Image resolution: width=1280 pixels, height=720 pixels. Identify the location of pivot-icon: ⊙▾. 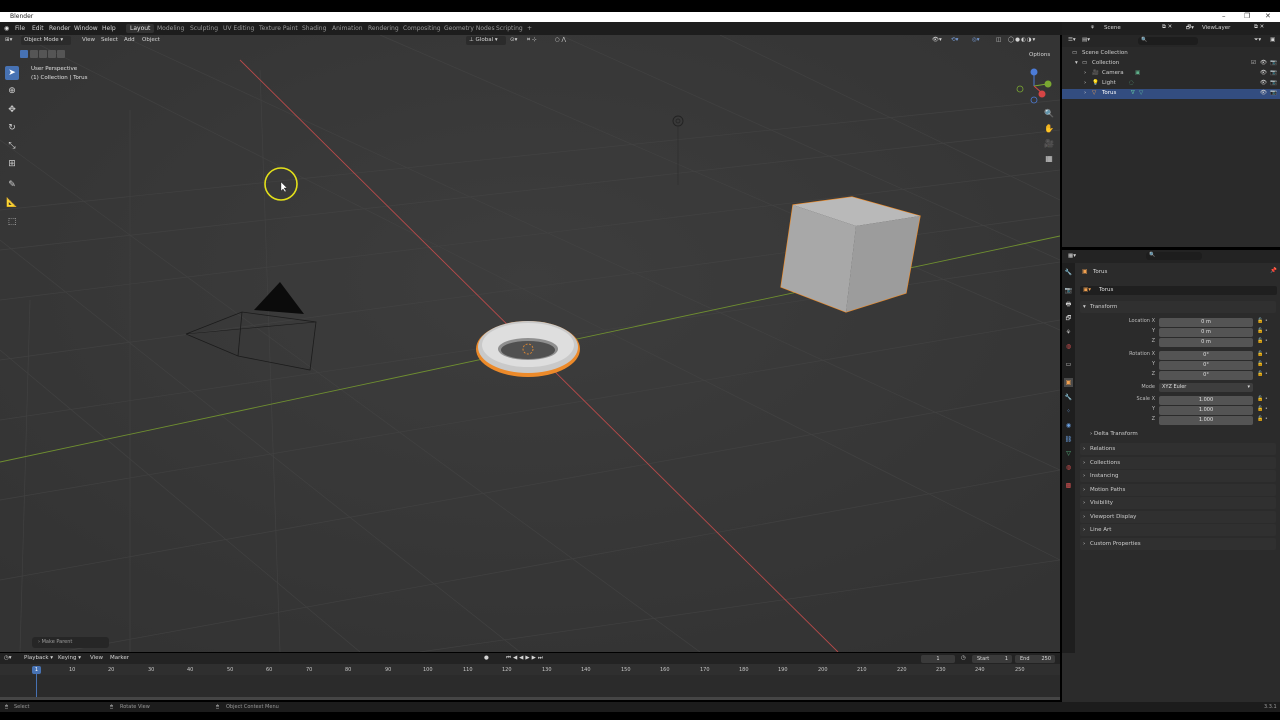
(513, 40).